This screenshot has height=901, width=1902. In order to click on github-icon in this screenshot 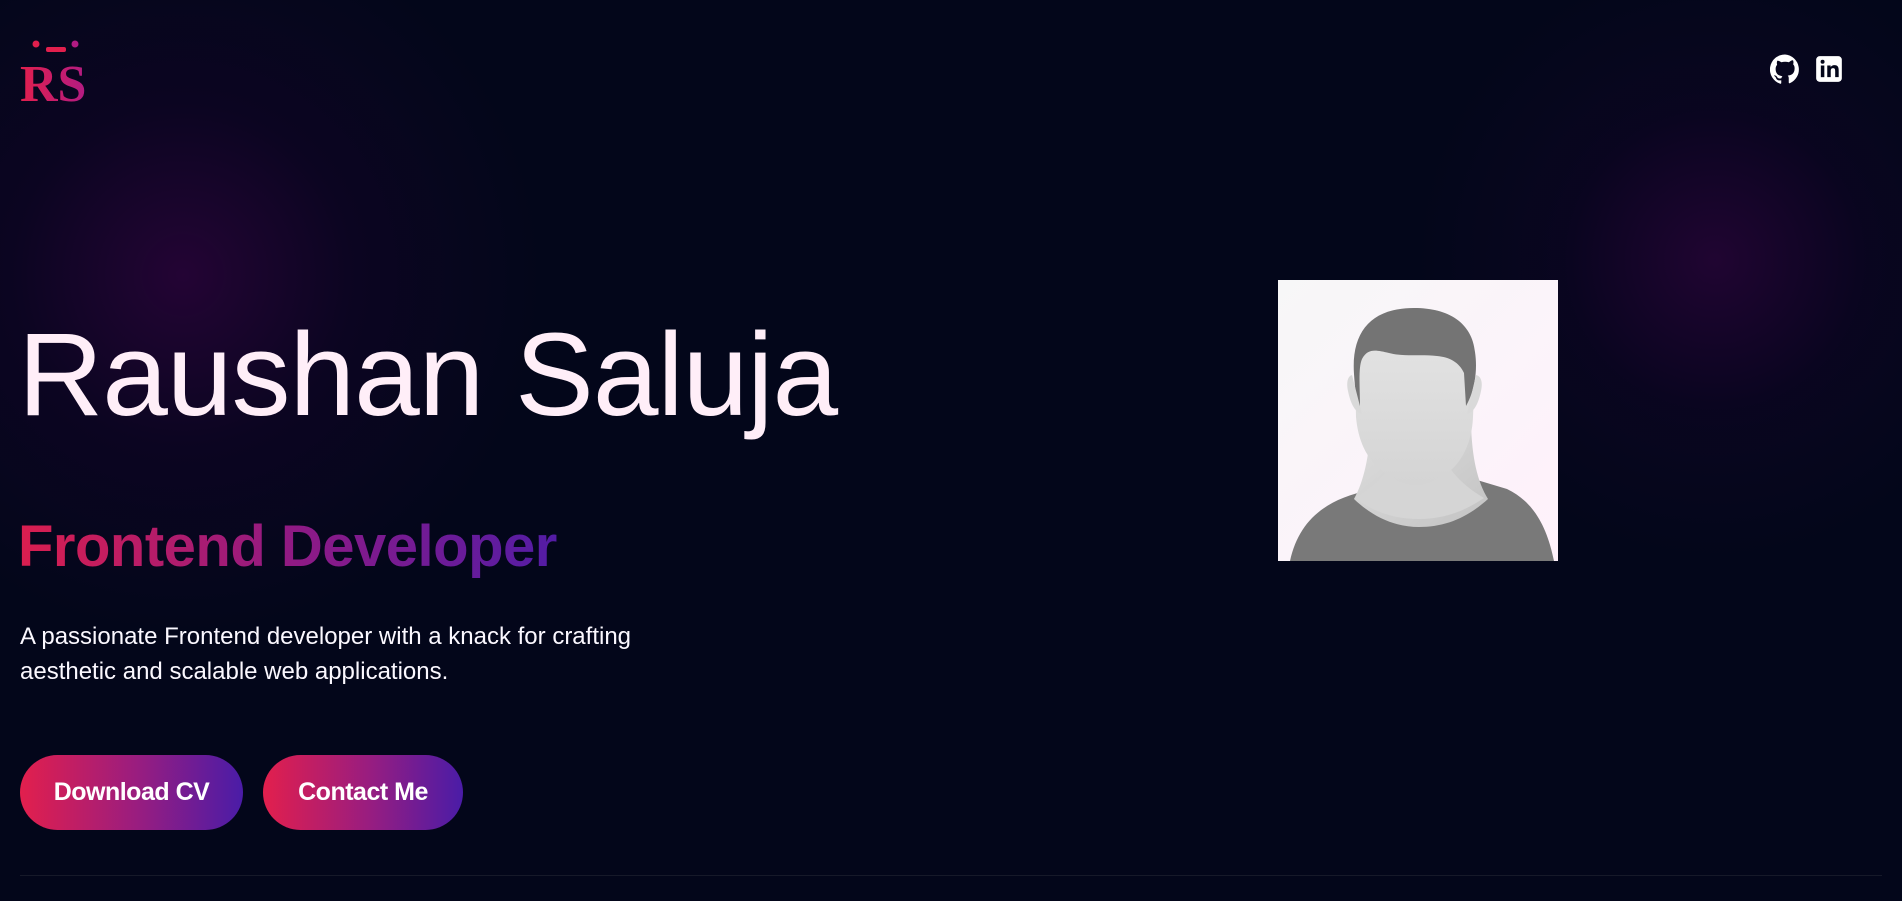, I will do `click(1784, 69)`.